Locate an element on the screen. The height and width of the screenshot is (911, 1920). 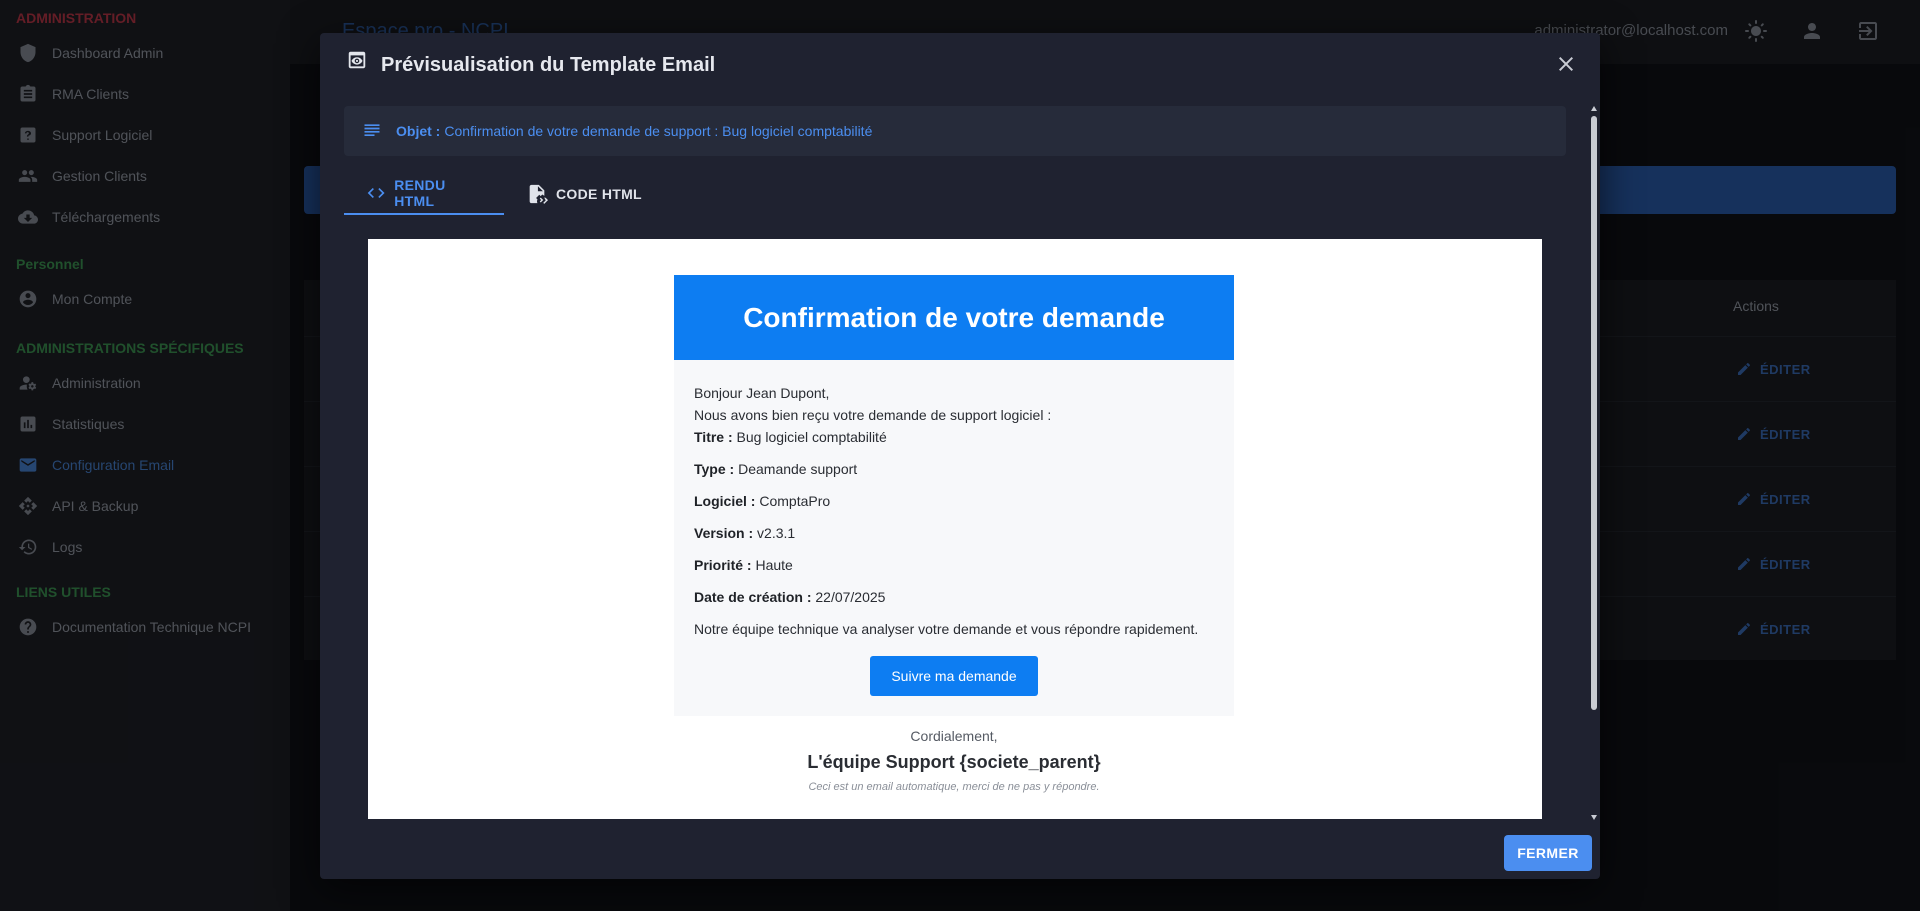
email-regards: Cordialement, is located at coordinates (954, 736).